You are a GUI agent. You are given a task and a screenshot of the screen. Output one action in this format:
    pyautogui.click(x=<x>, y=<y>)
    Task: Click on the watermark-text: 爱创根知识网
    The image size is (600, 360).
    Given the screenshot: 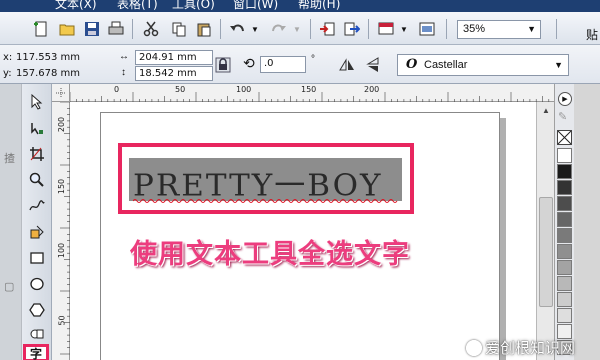 What is the action you would take?
    pyautogui.click(x=530, y=348)
    